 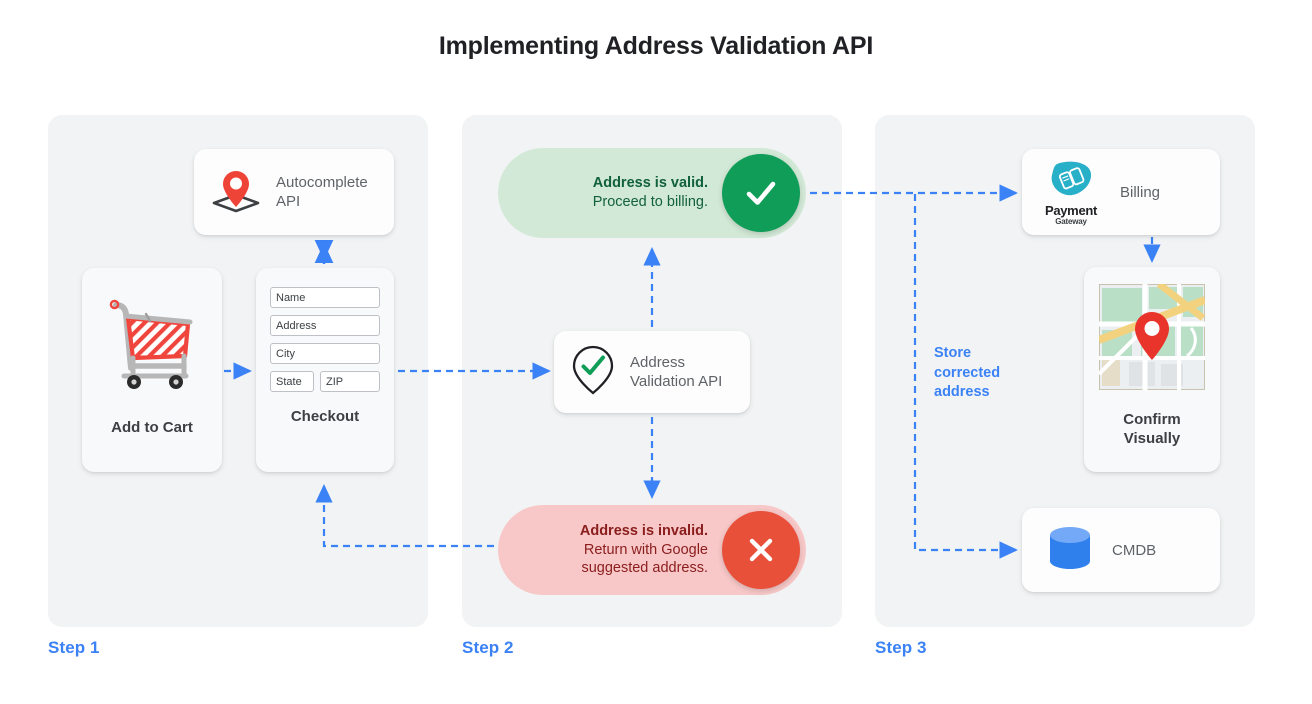 What do you see at coordinates (593, 372) in the screenshot?
I see `pin-check-icon` at bounding box center [593, 372].